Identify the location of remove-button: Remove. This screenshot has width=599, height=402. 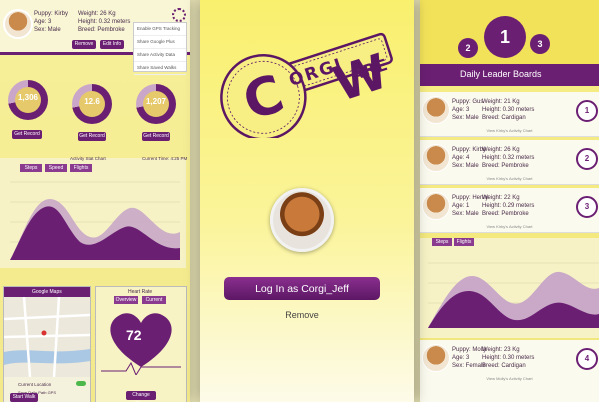
(84, 44).